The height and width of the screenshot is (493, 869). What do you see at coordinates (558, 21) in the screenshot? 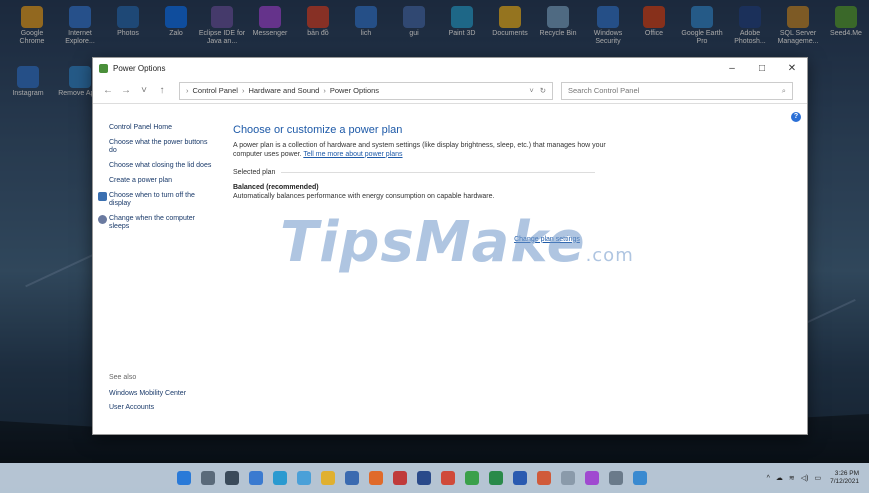
I see `desktop-icon: Recycle Bin` at bounding box center [558, 21].